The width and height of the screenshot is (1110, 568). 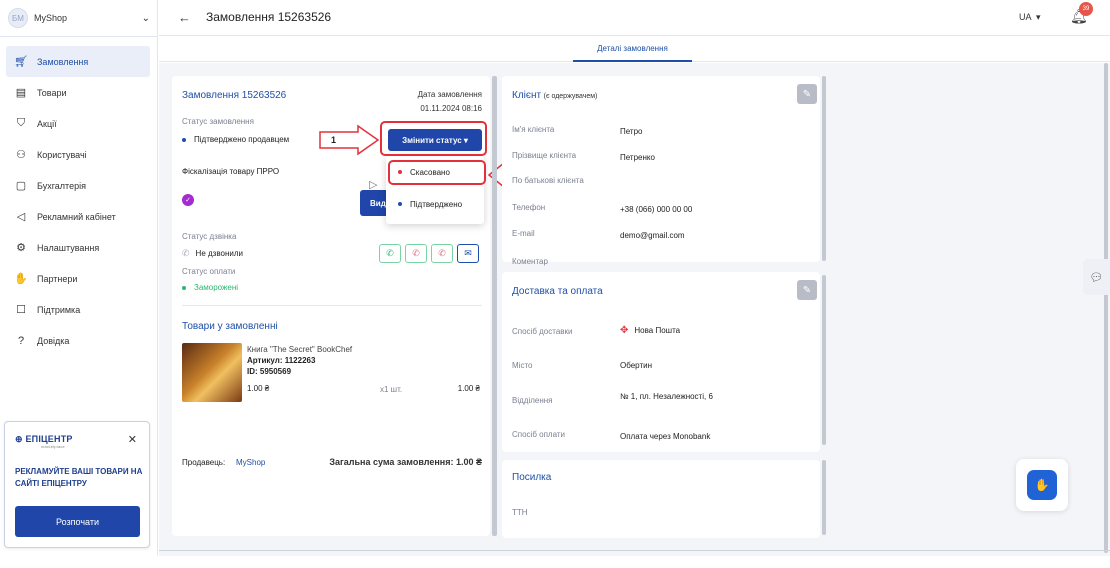 What do you see at coordinates (79, 18) in the screenshot?
I see `shop-switcher: БМ MyShop ⌄` at bounding box center [79, 18].